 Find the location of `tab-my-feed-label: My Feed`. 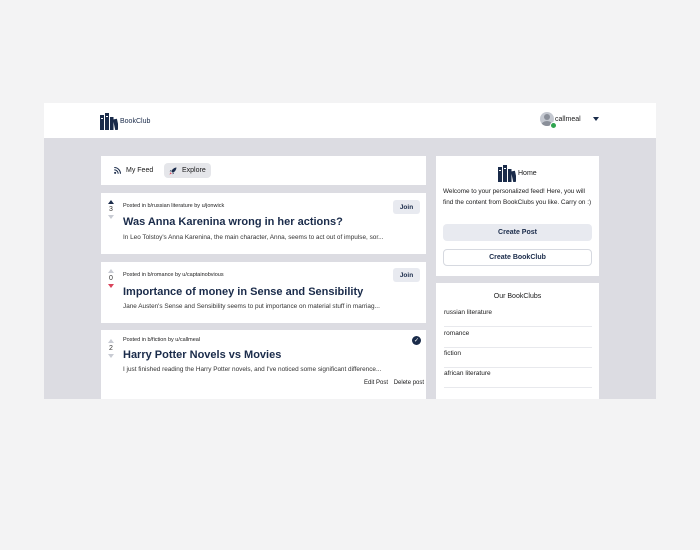

tab-my-feed-label: My Feed is located at coordinates (140, 170).